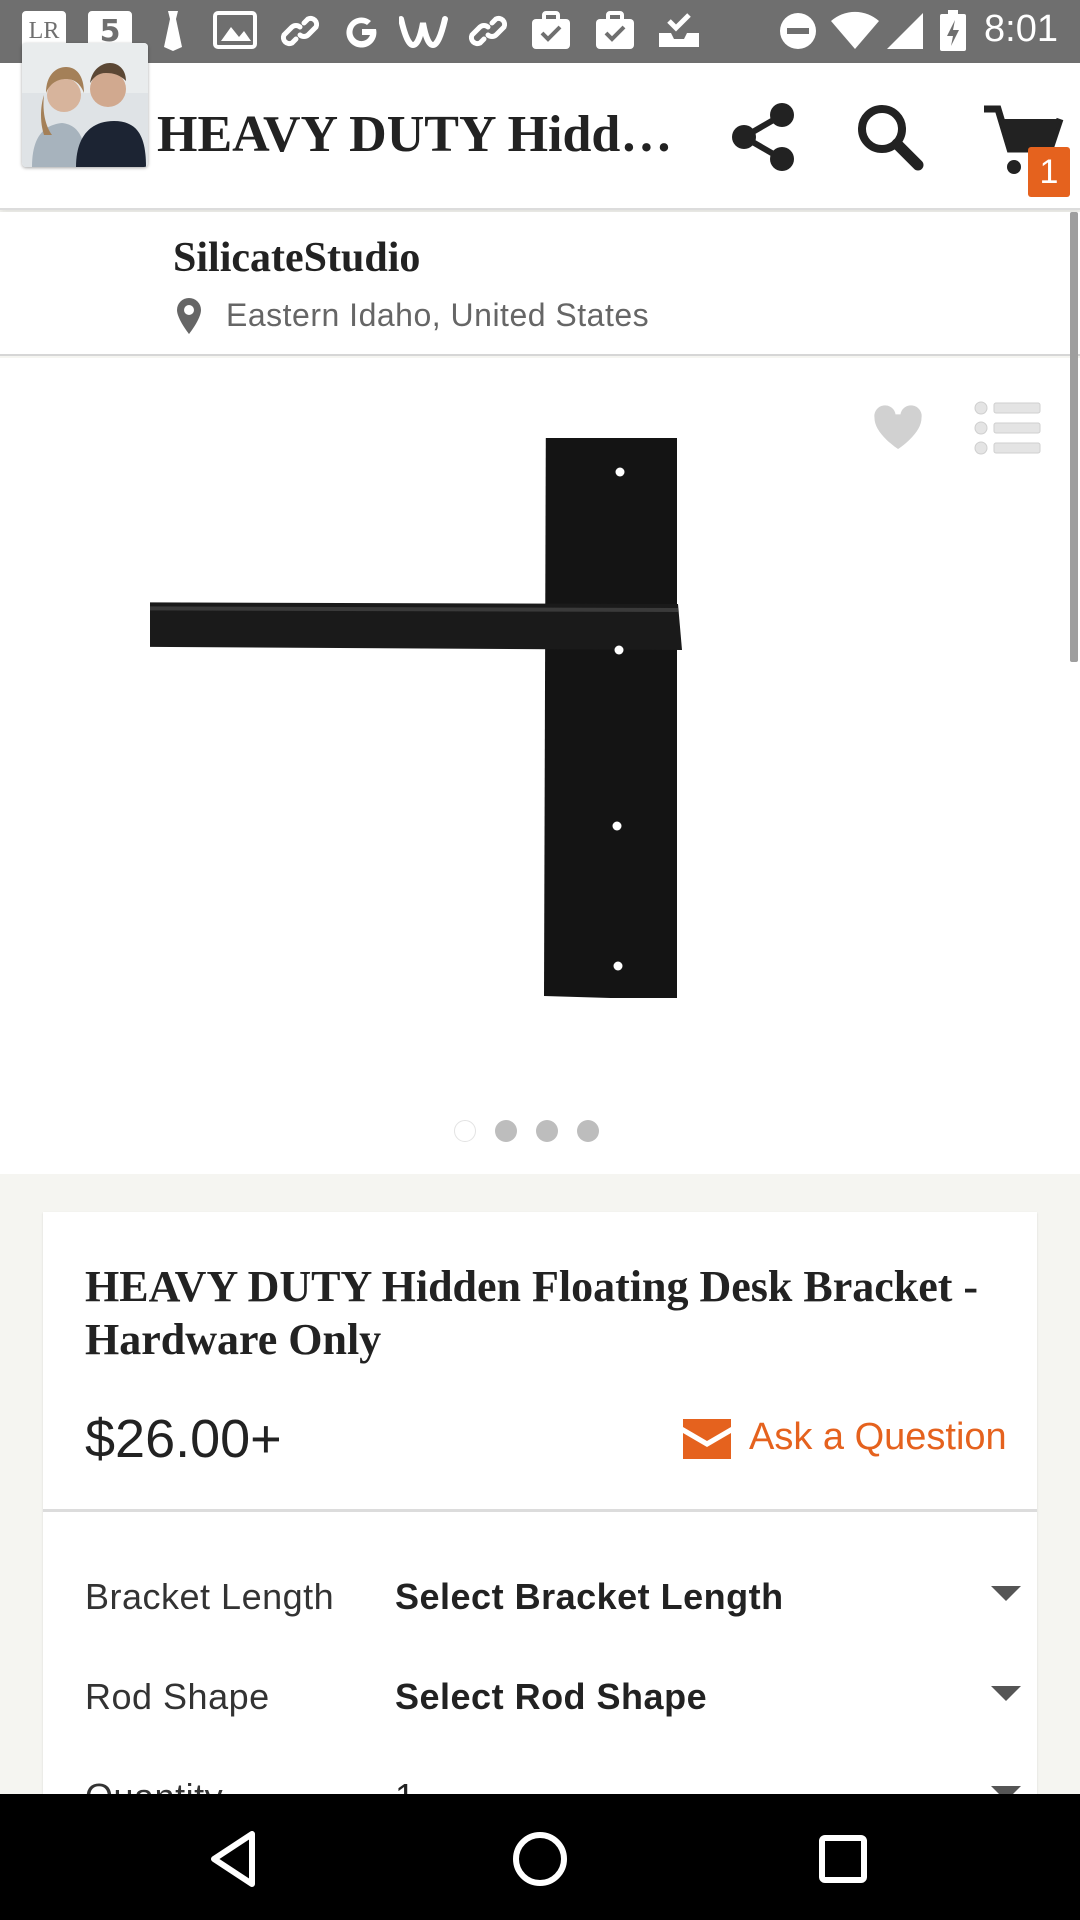 The image size is (1080, 1920). What do you see at coordinates (589, 1597) in the screenshot?
I see `bracket-length-select: Select Bracket Length` at bounding box center [589, 1597].